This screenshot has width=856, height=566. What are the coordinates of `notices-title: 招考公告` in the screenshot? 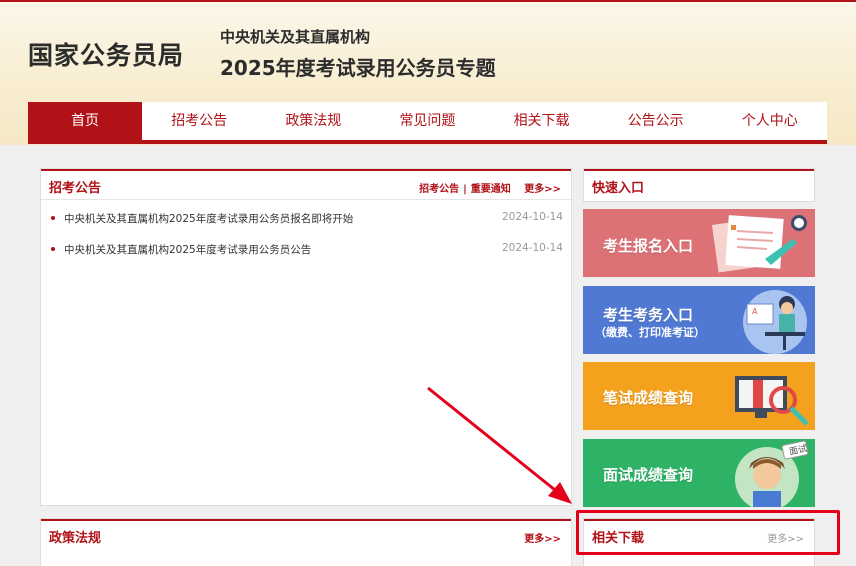 It's located at (75, 188).